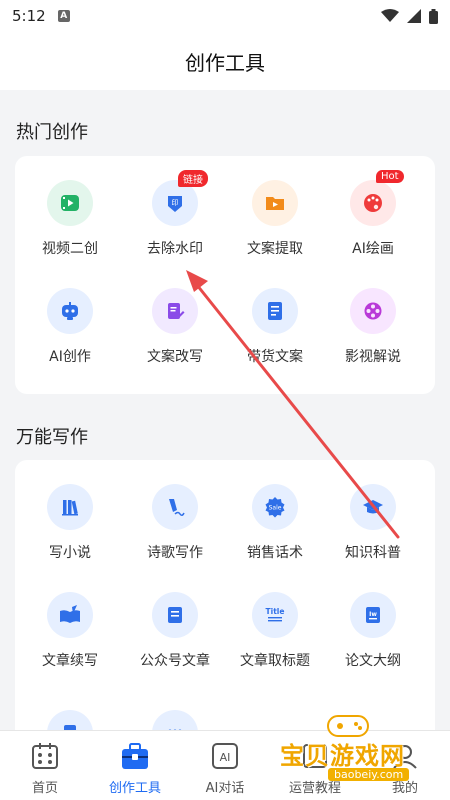 This screenshot has height=800, width=450. I want to click on sale-badge-icon: Sale, so click(275, 507).